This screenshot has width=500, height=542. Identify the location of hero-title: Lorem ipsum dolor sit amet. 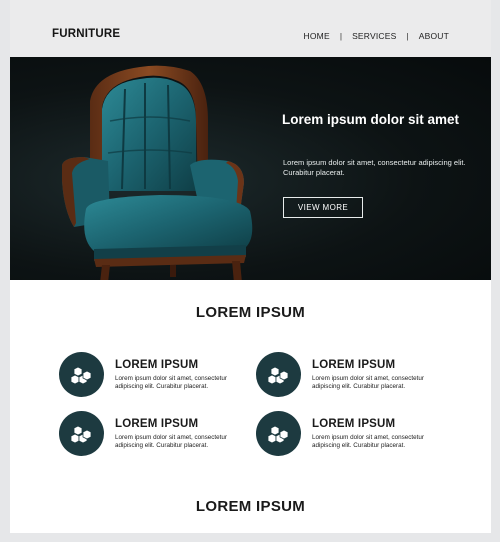
(371, 119).